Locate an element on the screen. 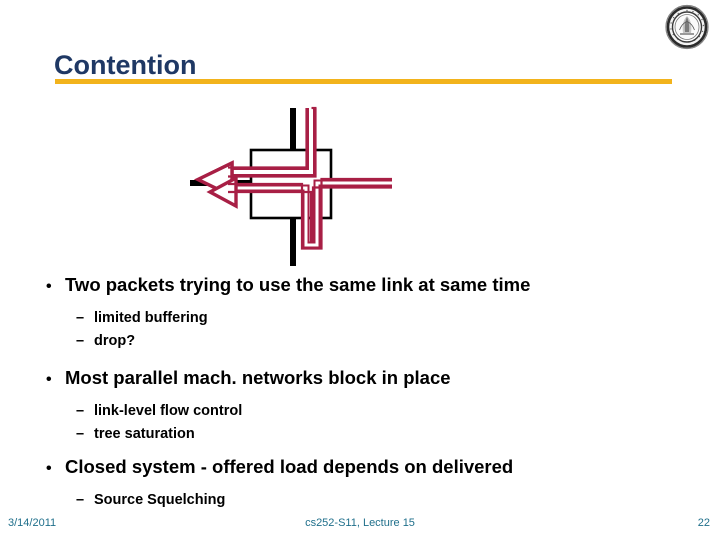 The width and height of the screenshot is (720, 540). bullet-text: drop? is located at coordinates (115, 341).